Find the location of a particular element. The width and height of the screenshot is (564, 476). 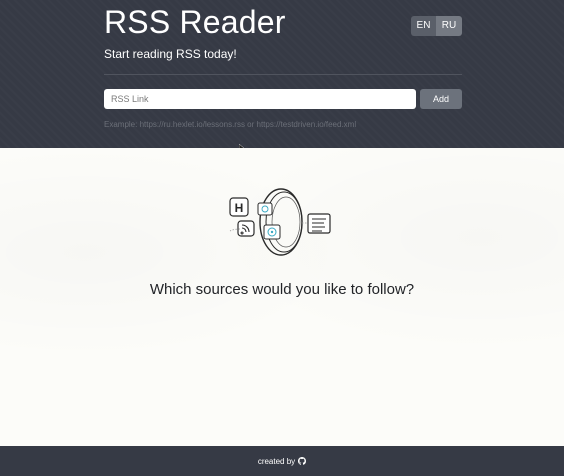

divider is located at coordinates (283, 74).